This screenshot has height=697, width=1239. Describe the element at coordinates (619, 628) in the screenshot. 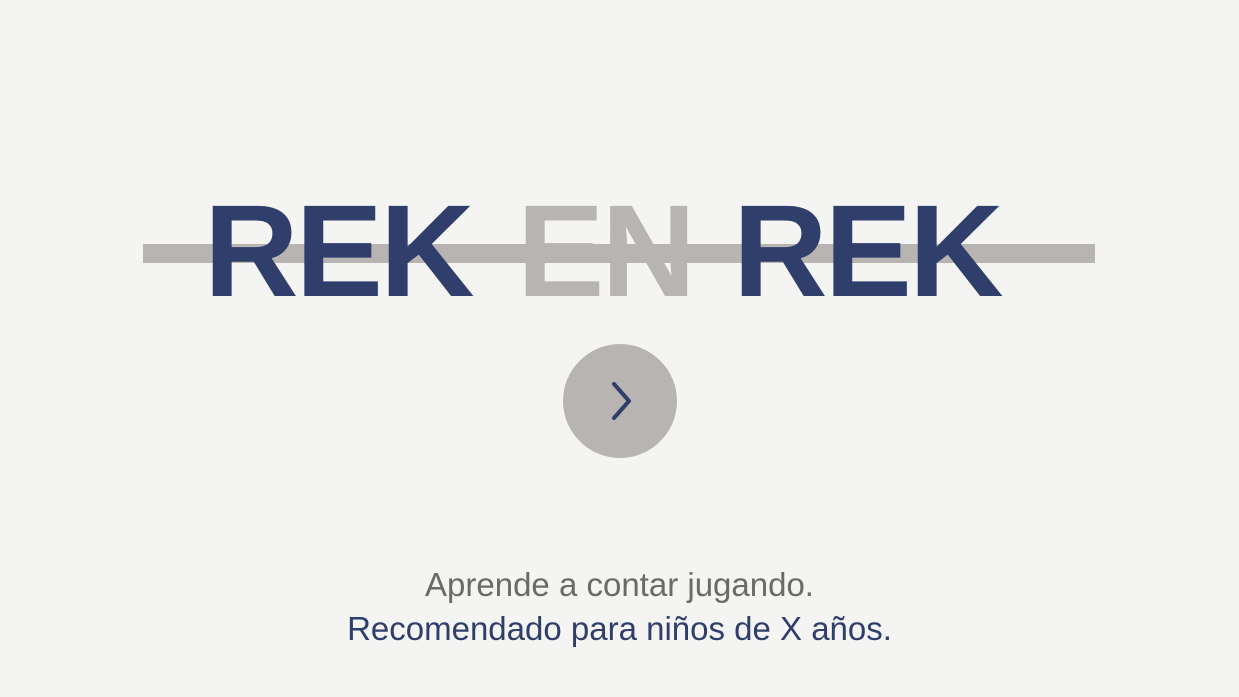

I see `tagline-age-recommendation: Recomendado para niños de X años.` at that location.